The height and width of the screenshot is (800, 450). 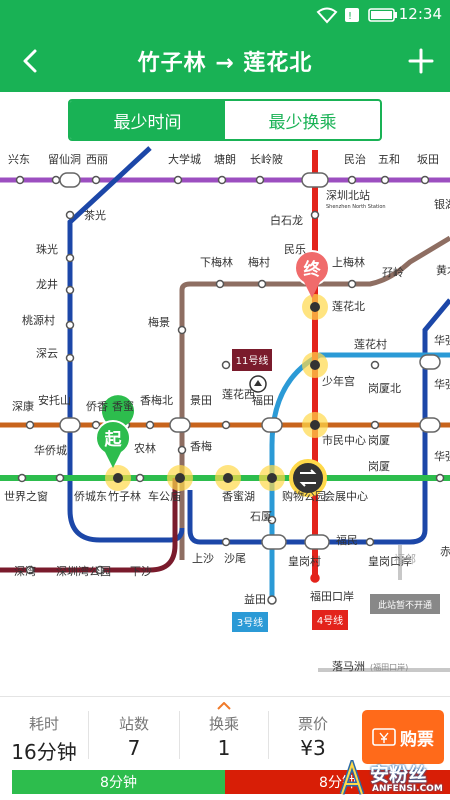 I want to click on label-meicun: 梅村, so click(x=259, y=262).